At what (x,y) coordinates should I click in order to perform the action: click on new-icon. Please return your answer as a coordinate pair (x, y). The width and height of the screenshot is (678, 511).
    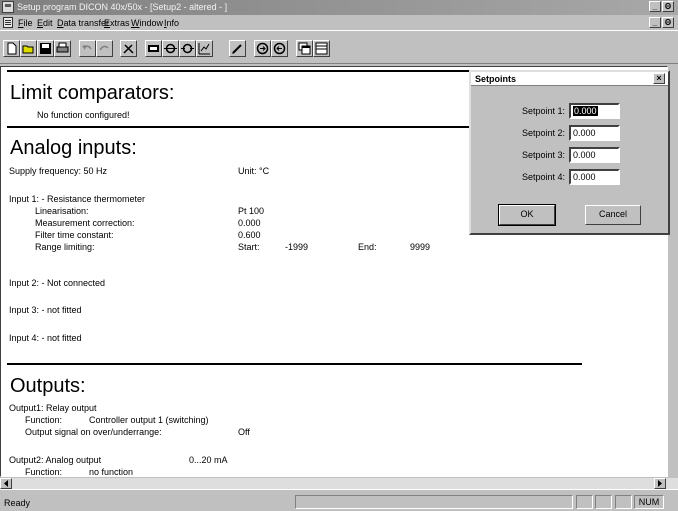
    Looking at the image, I should click on (12, 48).